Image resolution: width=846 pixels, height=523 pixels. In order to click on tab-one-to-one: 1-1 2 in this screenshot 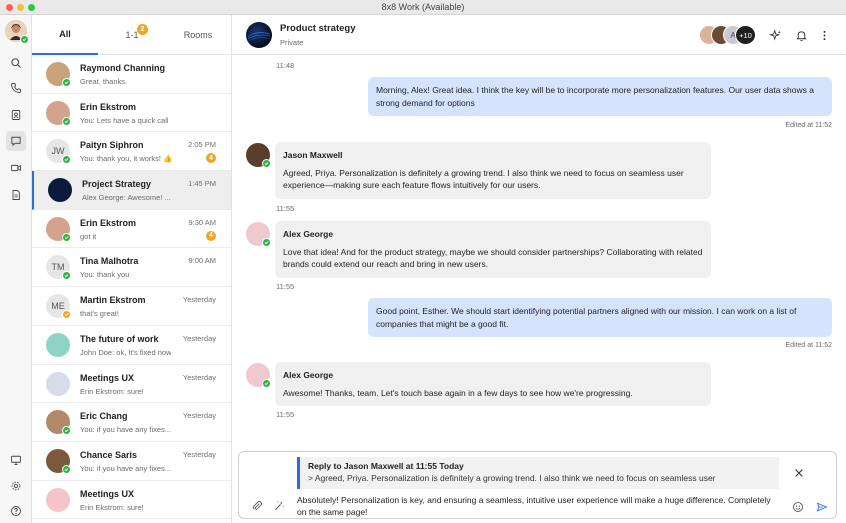, I will do `click(132, 35)`.